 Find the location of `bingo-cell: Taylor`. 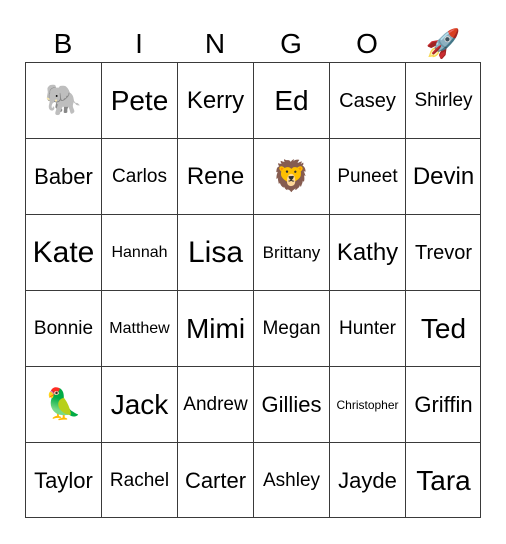

bingo-cell: Taylor is located at coordinates (63, 480).